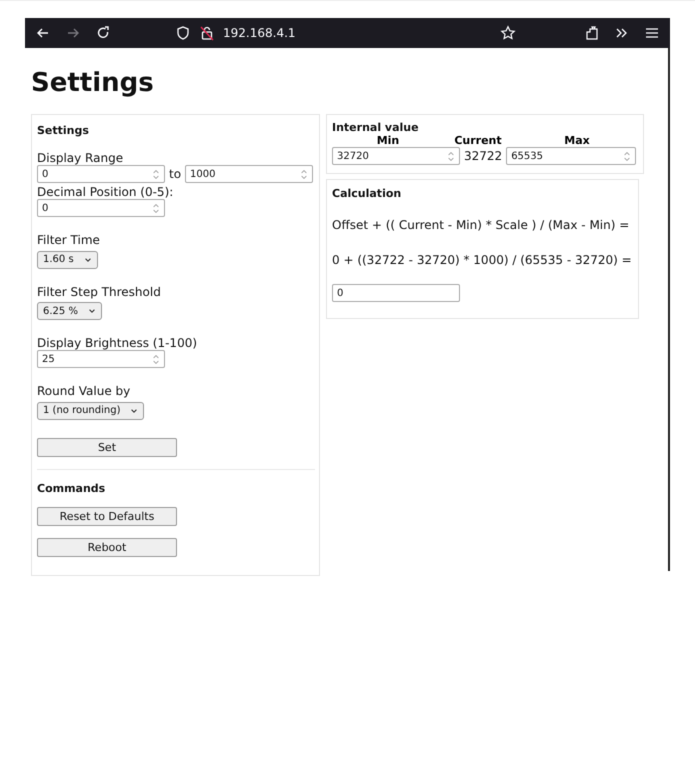  What do you see at coordinates (577, 140) in the screenshot?
I see `column-header: Max` at bounding box center [577, 140].